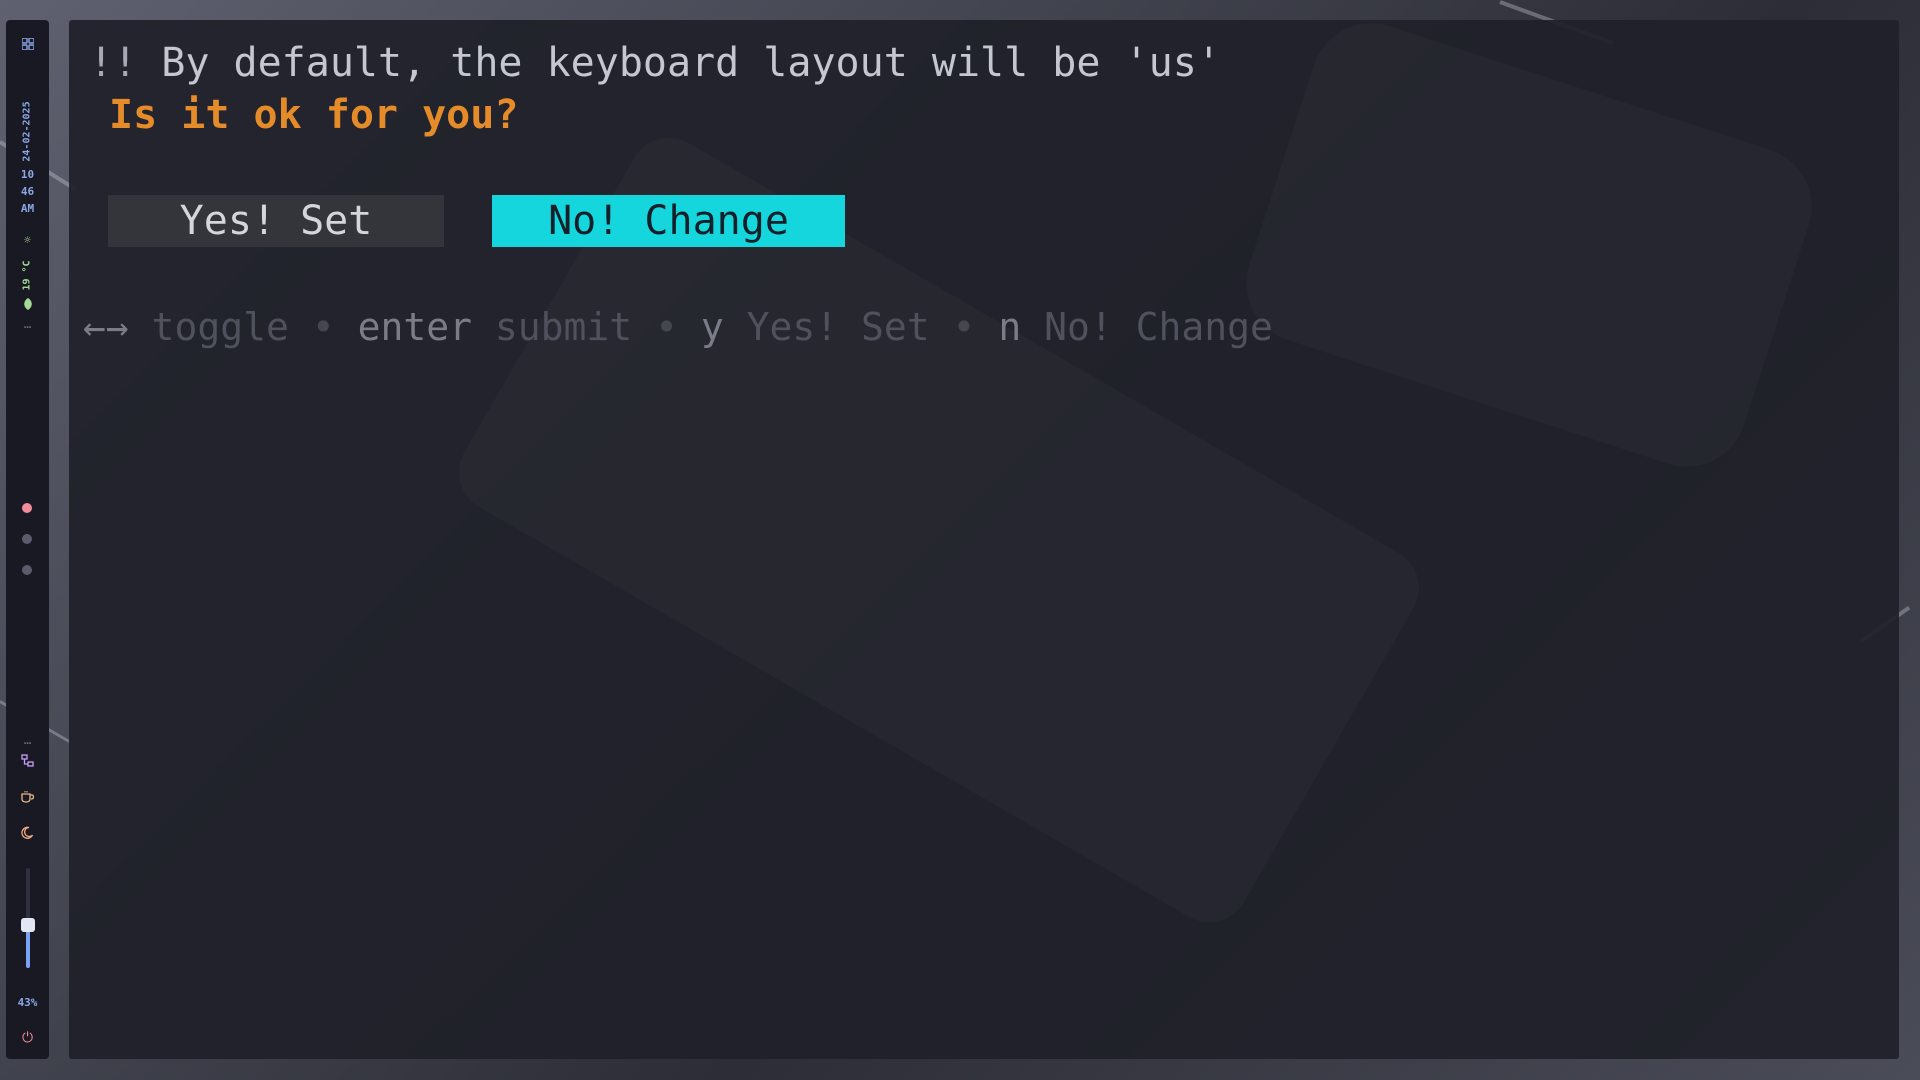  I want to click on volume-slider, so click(28, 918).